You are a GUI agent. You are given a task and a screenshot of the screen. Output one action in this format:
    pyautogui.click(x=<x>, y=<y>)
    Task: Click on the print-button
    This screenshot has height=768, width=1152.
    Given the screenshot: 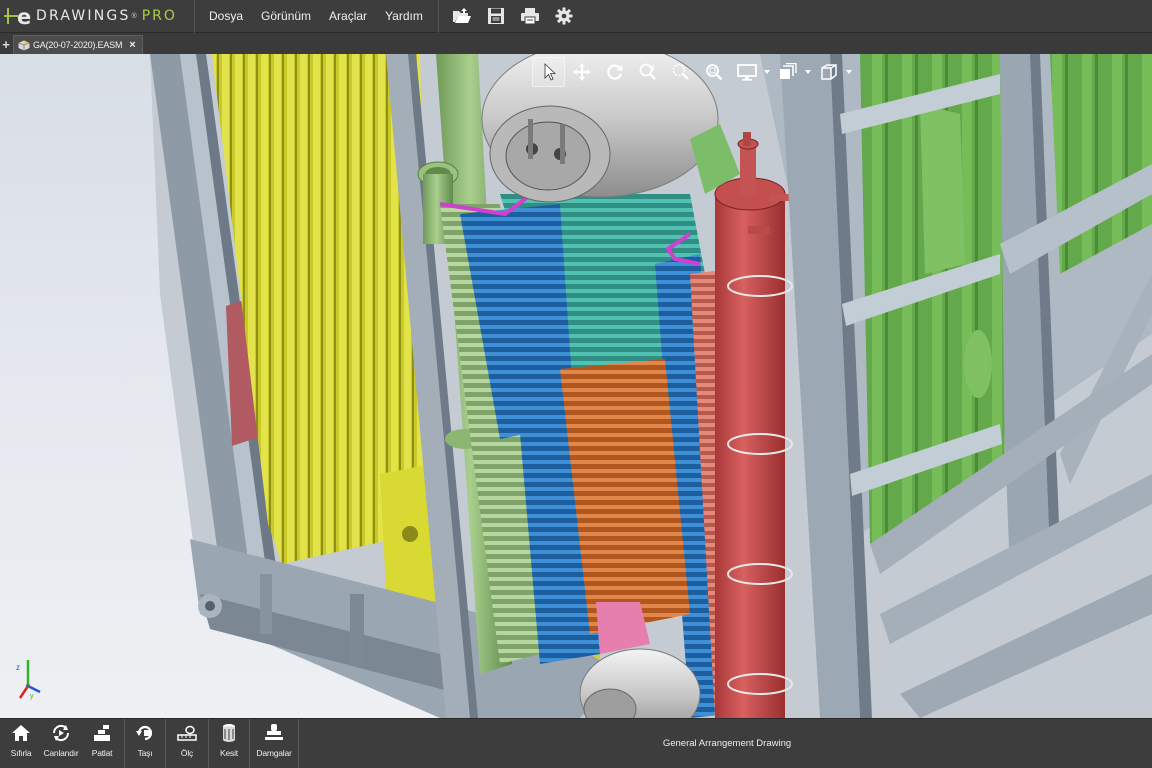 What is the action you would take?
    pyautogui.click(x=530, y=16)
    